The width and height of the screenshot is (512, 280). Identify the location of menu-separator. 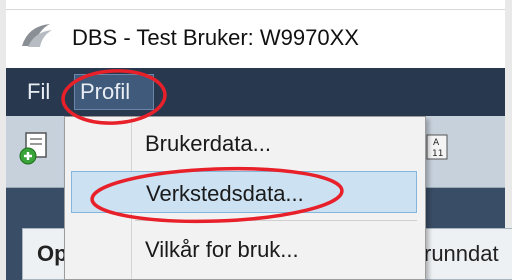
(276, 220).